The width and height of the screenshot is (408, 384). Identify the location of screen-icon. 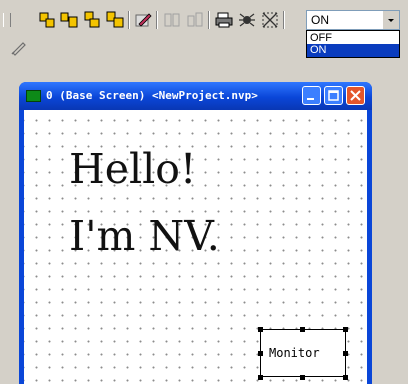
(33, 96).